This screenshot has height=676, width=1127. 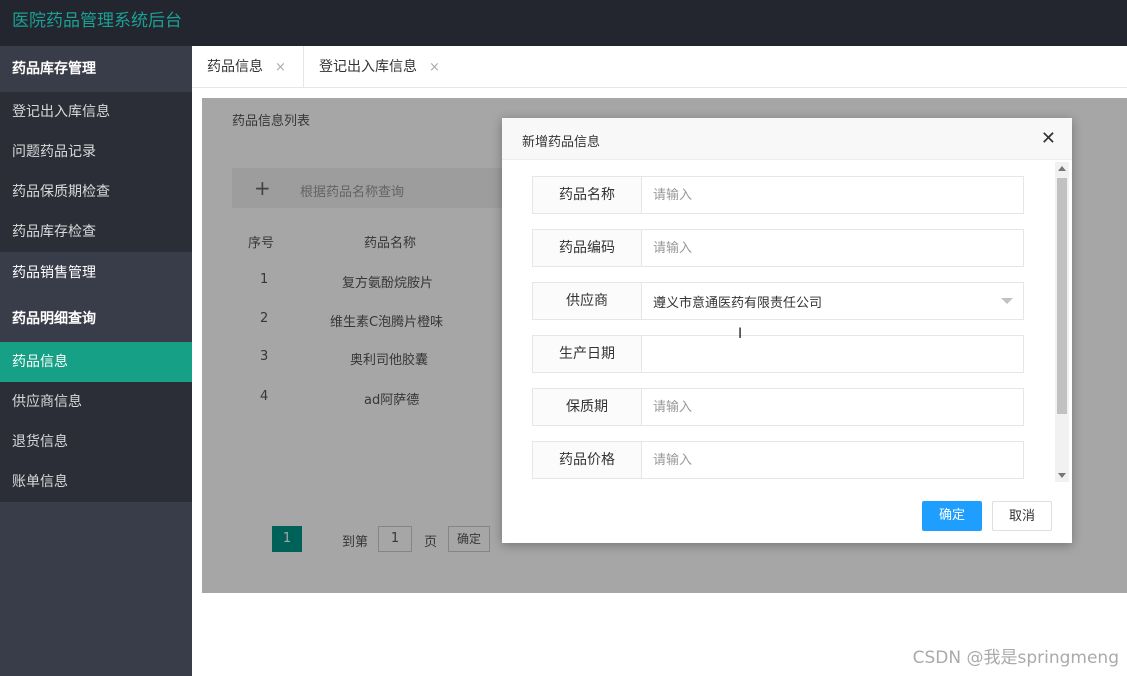 I want to click on sidebar-item-stock-check: 药品库存检查, so click(x=96, y=232).